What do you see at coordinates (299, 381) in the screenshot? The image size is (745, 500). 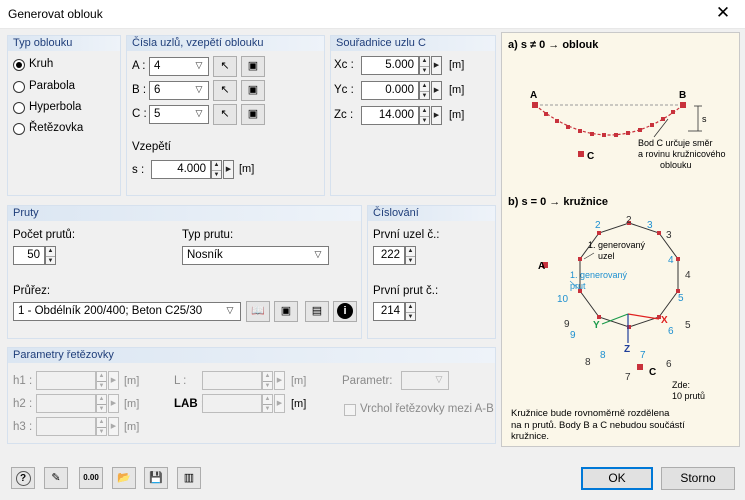 I see `l-unit: [m]` at bounding box center [299, 381].